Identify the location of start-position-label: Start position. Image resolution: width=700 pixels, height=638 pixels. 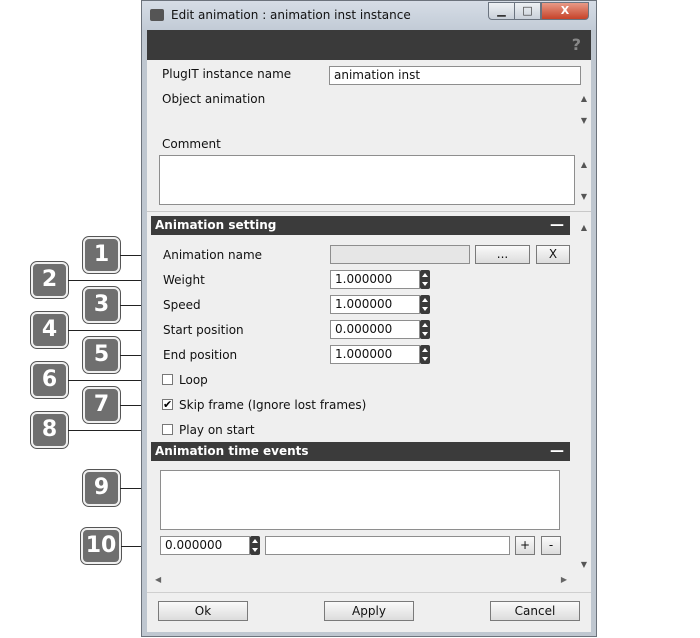
(203, 330).